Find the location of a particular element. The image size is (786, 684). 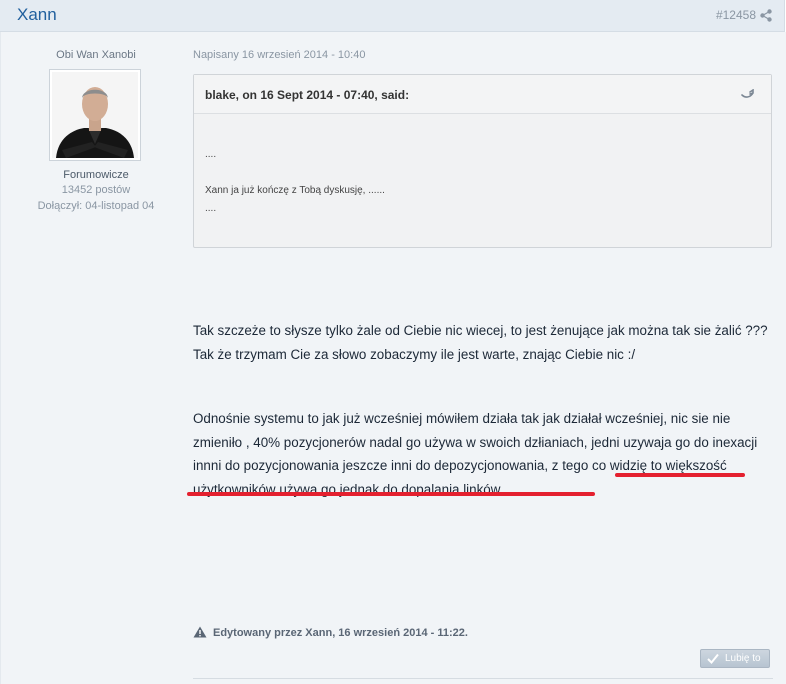

divider is located at coordinates (483, 678).